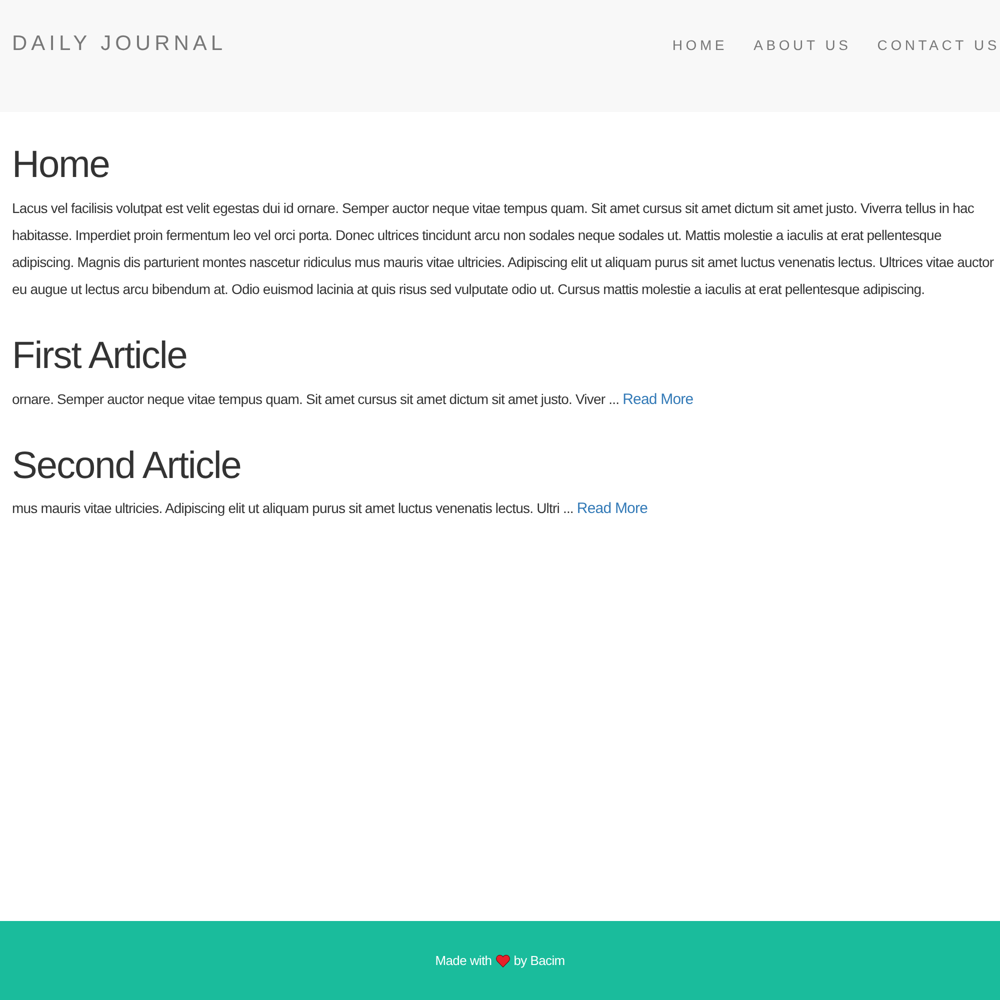 Image resolution: width=1000 pixels, height=1000 pixels. I want to click on site-title: DAILY JOURNAL, so click(119, 44).